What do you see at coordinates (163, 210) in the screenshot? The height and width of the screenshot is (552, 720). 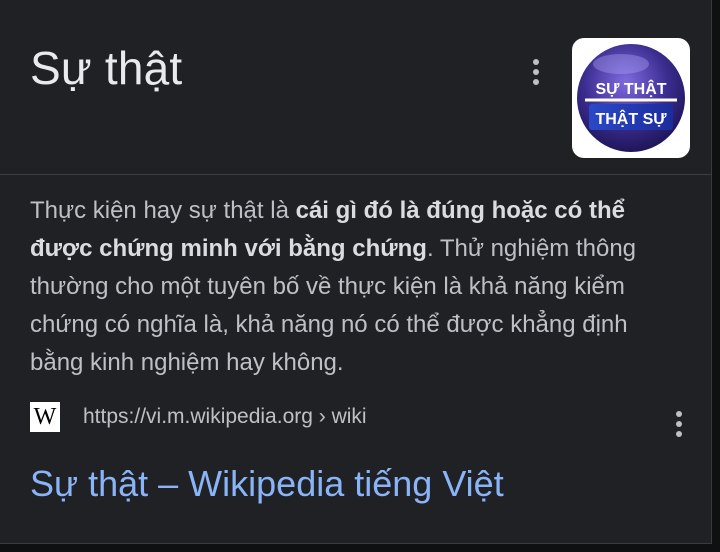 I see `description-part1: Thực kiện hay sự thật là` at bounding box center [163, 210].